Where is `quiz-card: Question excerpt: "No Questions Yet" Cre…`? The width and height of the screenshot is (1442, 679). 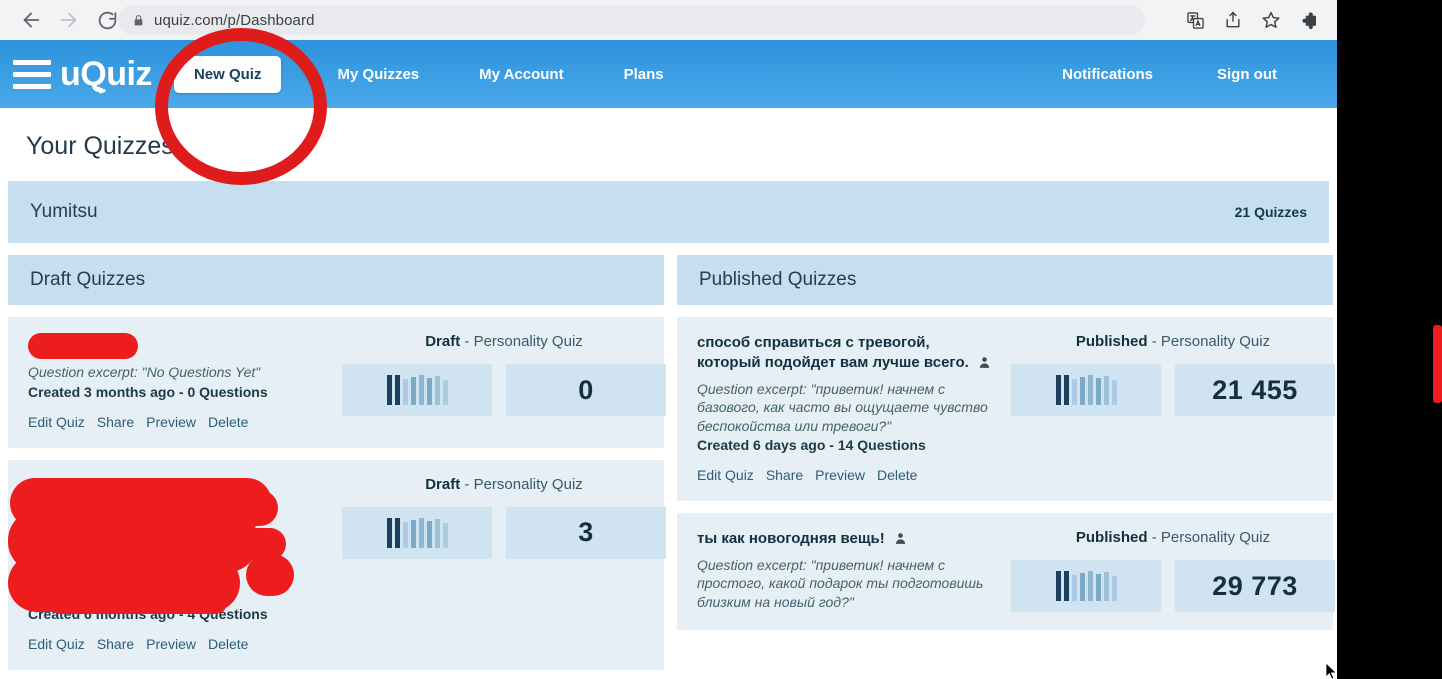 quiz-card: Question excerpt: "No Questions Yet" Cre… is located at coordinates (337, 382).